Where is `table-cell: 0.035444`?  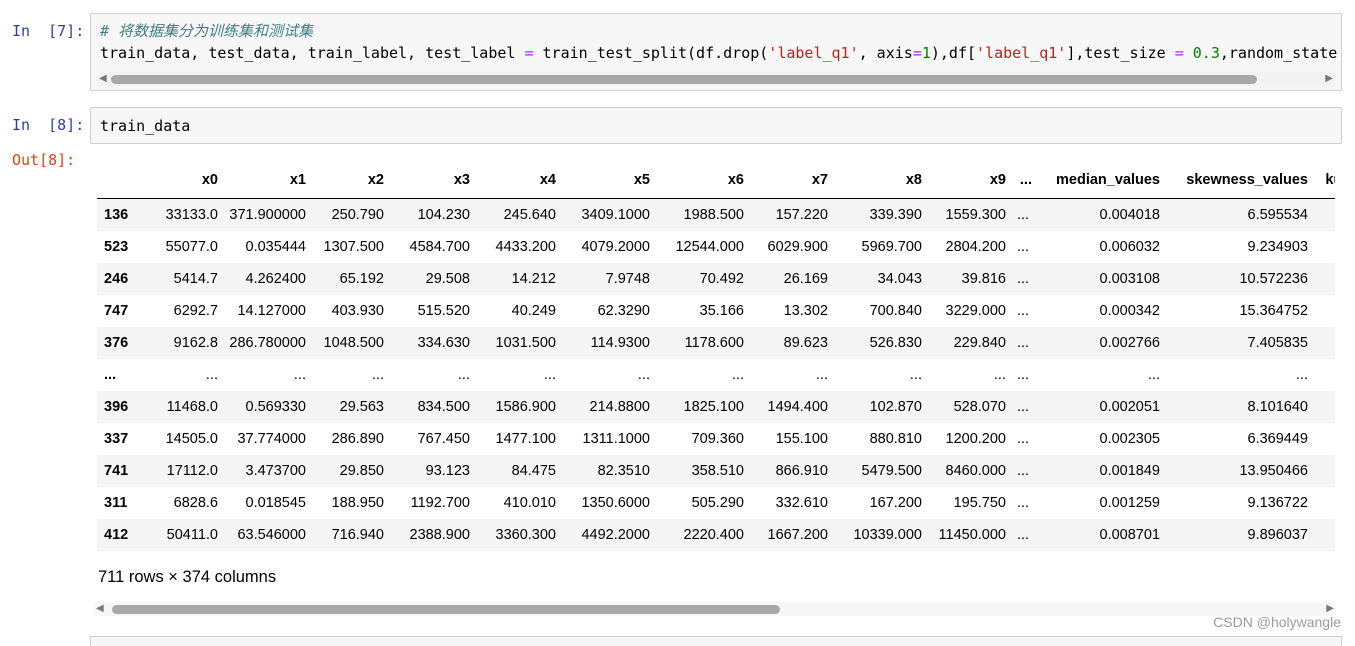
table-cell: 0.035444 is located at coordinates (275, 247).